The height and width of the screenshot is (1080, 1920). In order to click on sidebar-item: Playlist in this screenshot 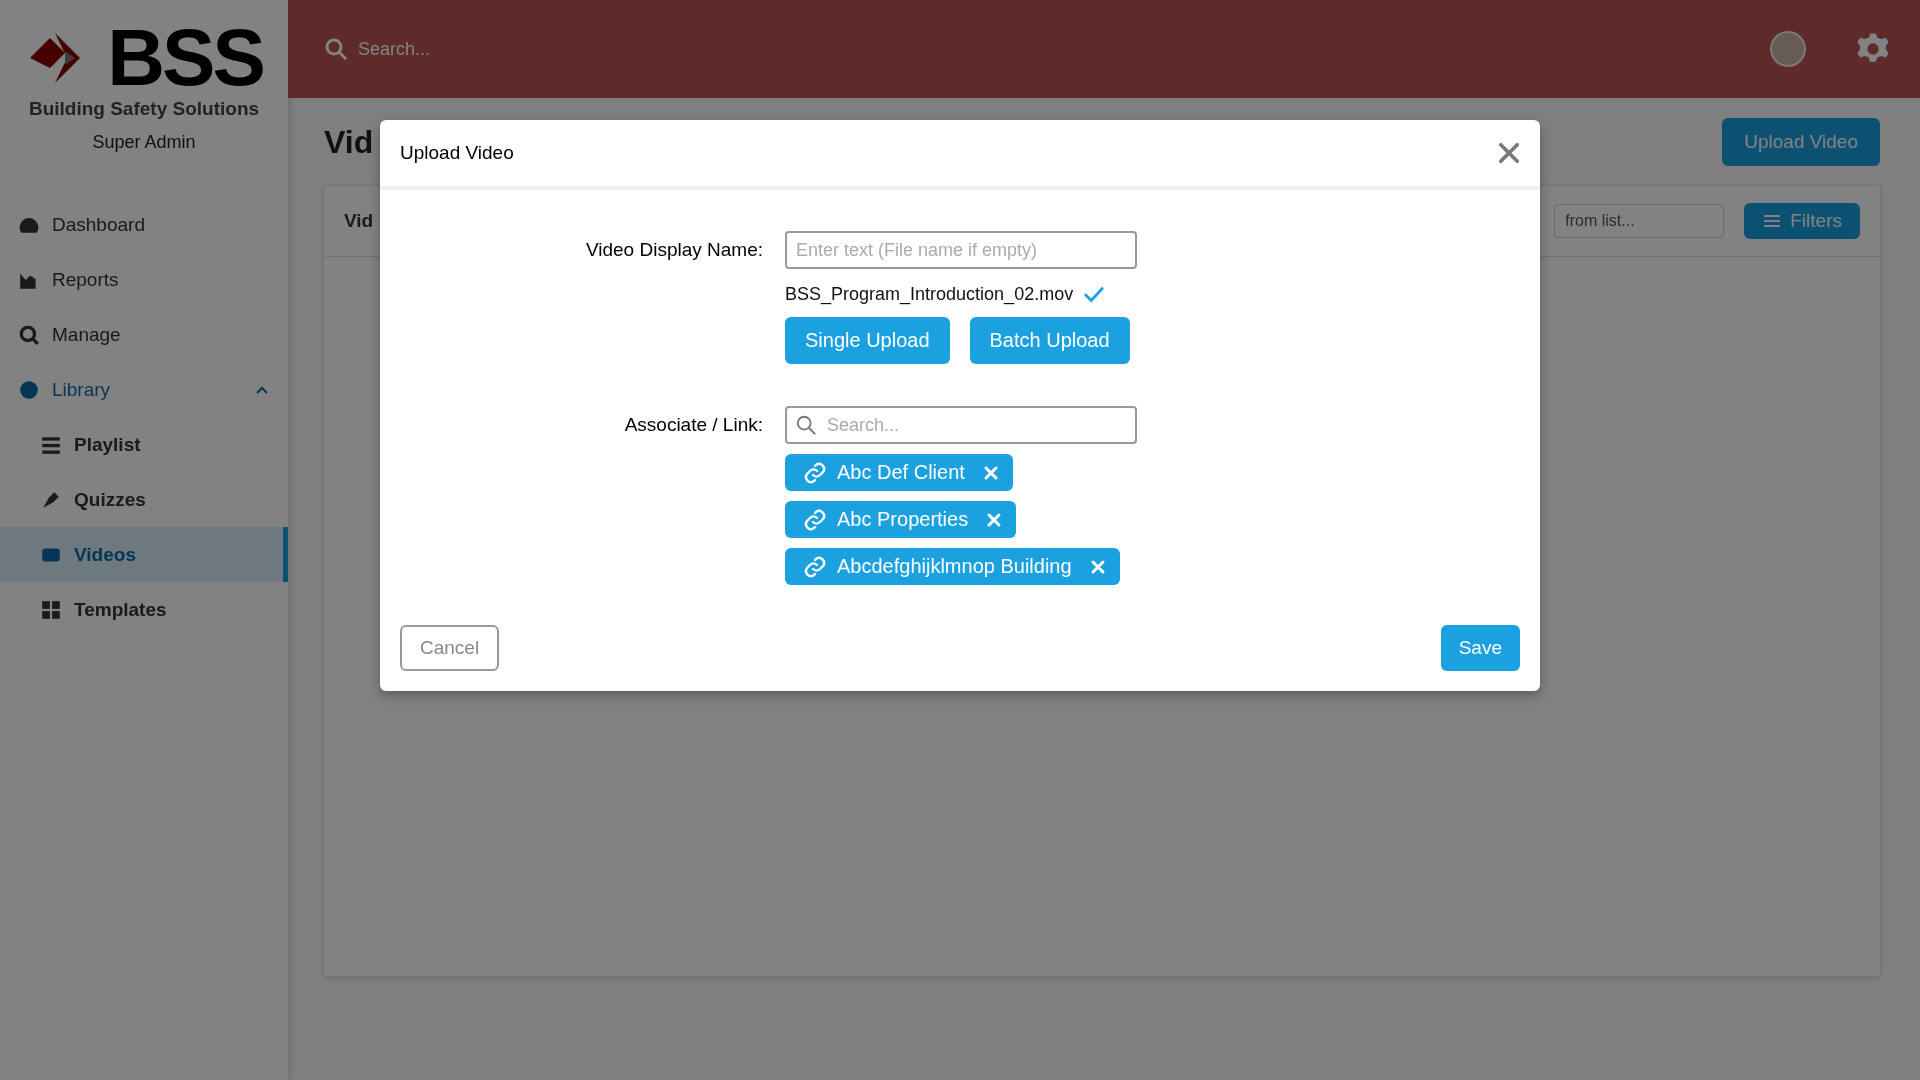, I will do `click(144, 444)`.